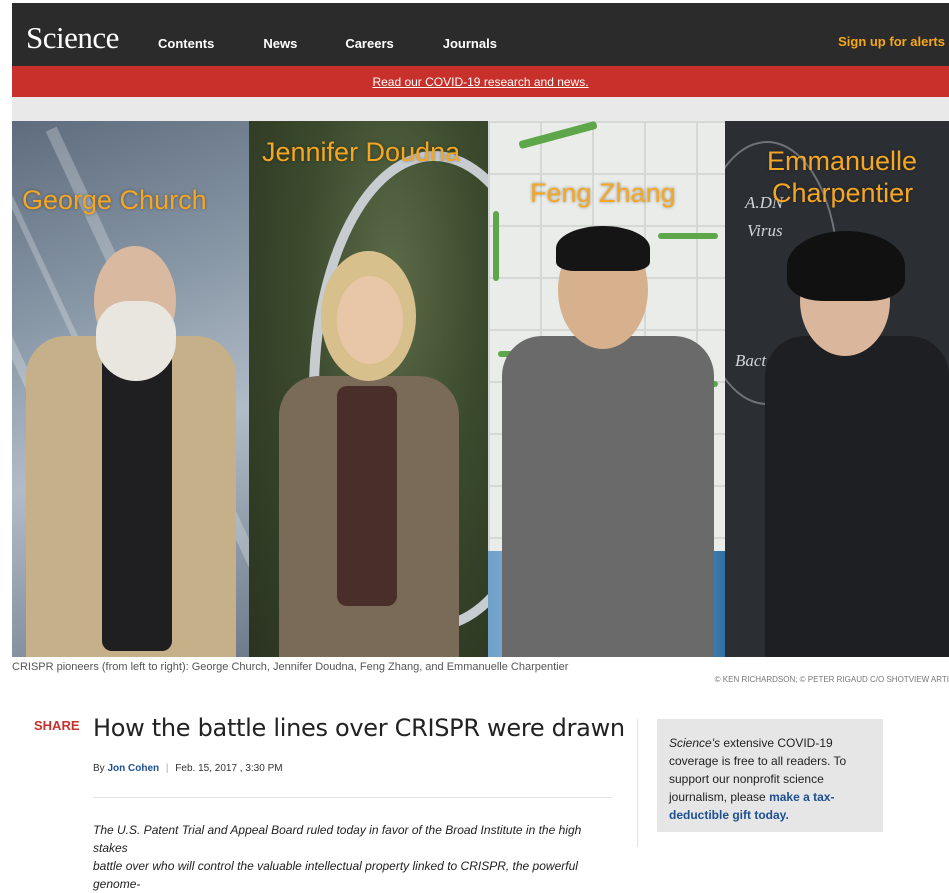  What do you see at coordinates (280, 43) in the screenshot?
I see `nav-news: News` at bounding box center [280, 43].